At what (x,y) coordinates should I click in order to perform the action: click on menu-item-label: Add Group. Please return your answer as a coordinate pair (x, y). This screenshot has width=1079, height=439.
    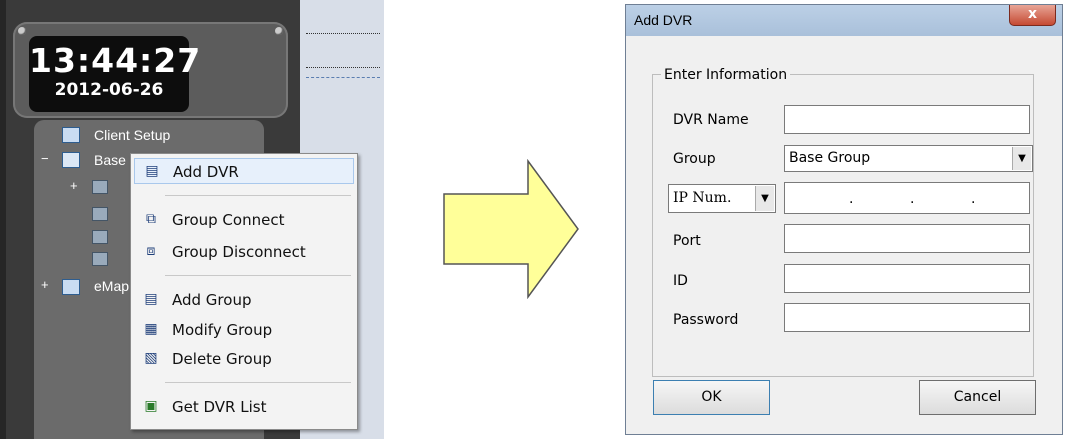
    Looking at the image, I should click on (212, 300).